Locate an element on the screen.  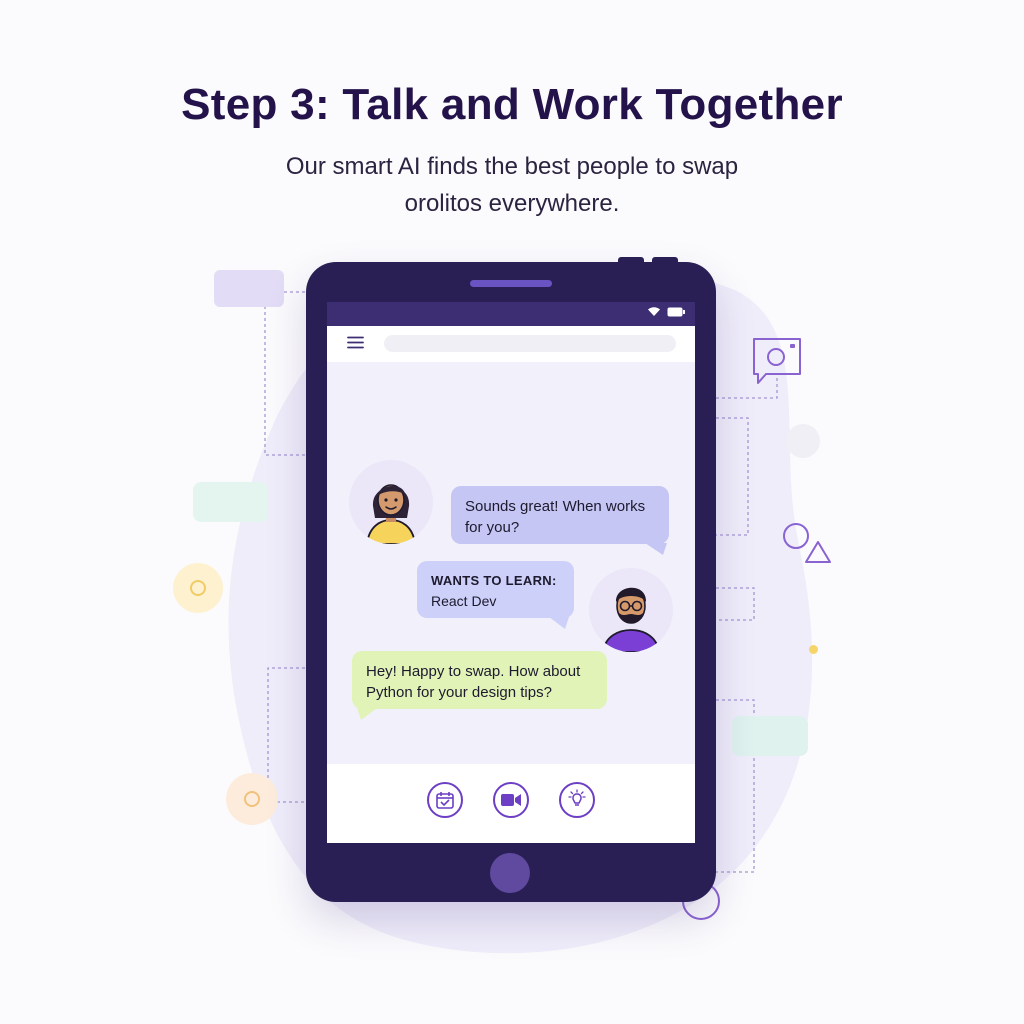
idea-button is located at coordinates (577, 800).